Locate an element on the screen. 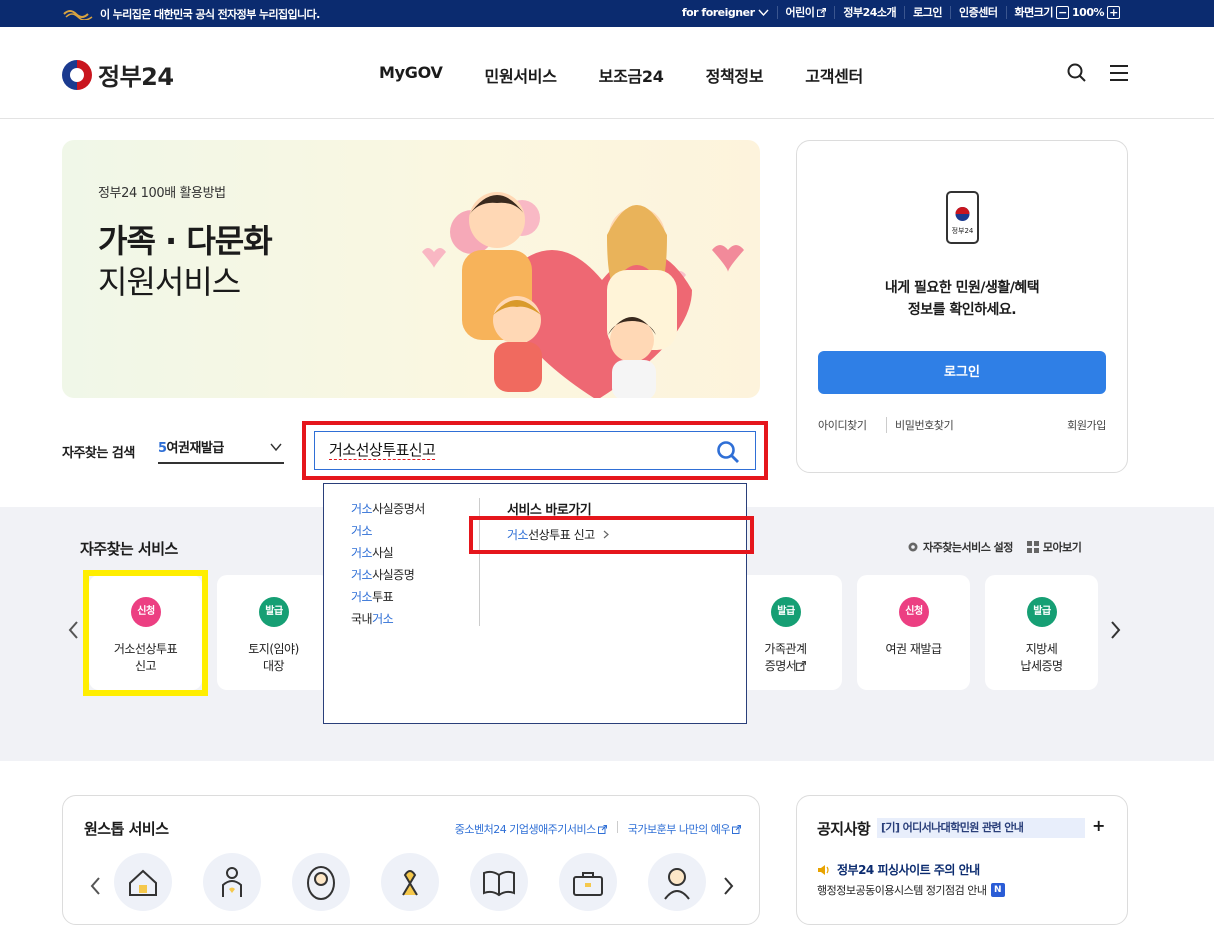 This screenshot has width=1214, height=925. signup-link: 회원가입 is located at coordinates (1086, 425).